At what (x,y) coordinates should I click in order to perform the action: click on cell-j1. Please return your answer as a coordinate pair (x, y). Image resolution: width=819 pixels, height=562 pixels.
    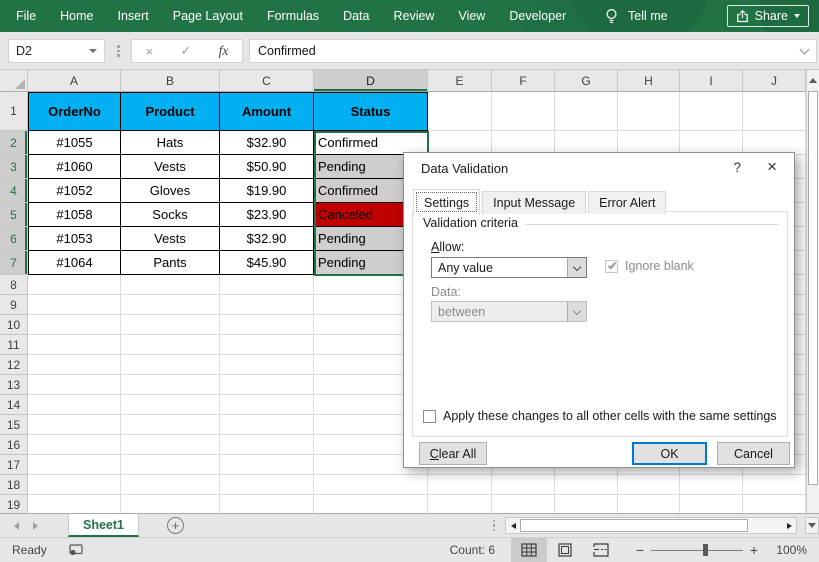
    Looking at the image, I should click on (774, 111).